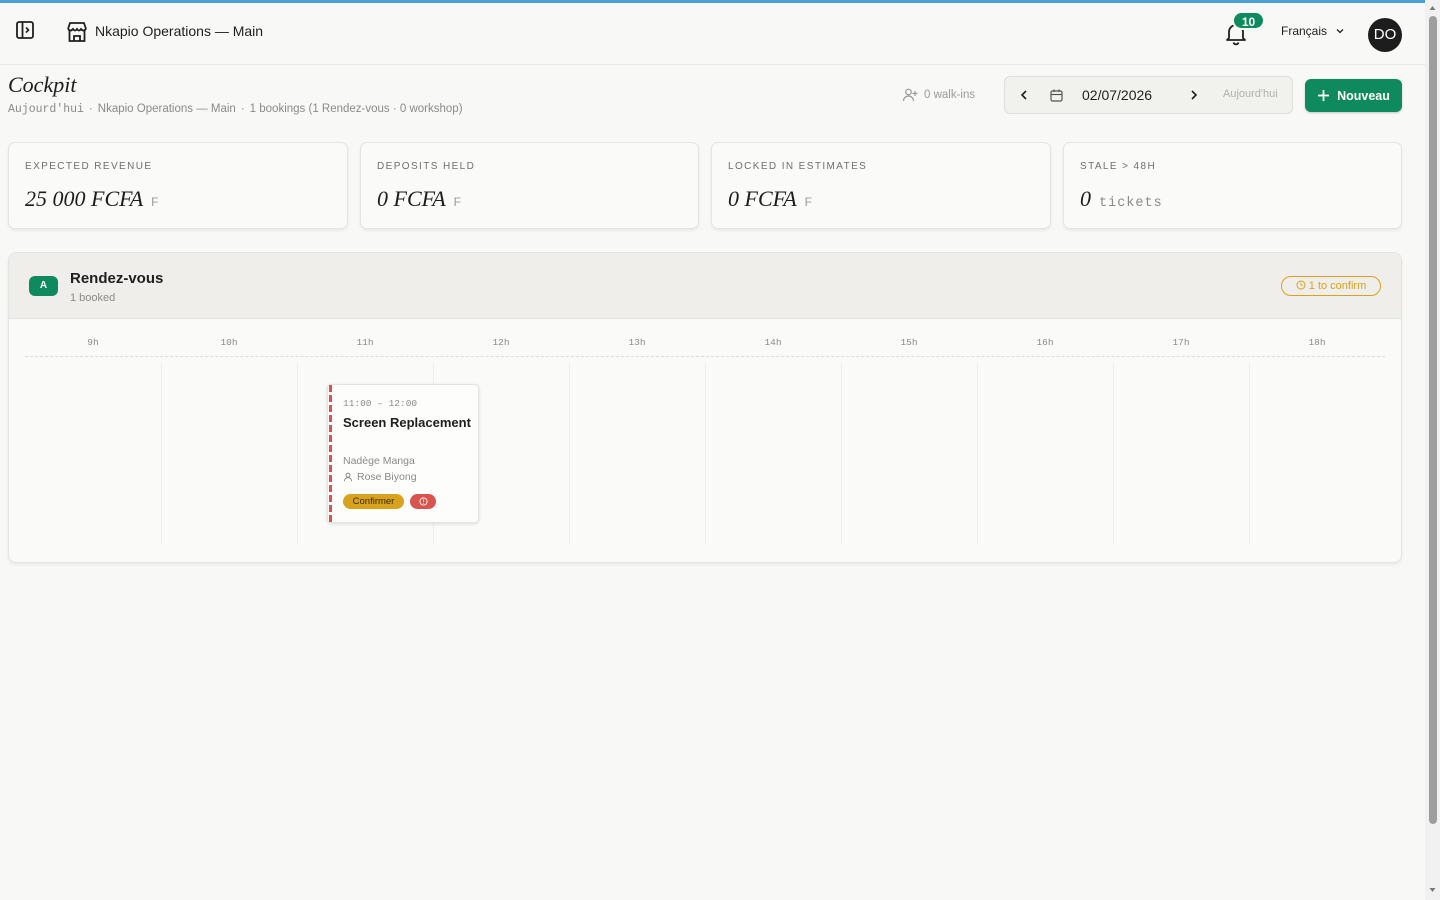  Describe the element at coordinates (910, 95) in the screenshot. I see `user-plus-icon` at that location.